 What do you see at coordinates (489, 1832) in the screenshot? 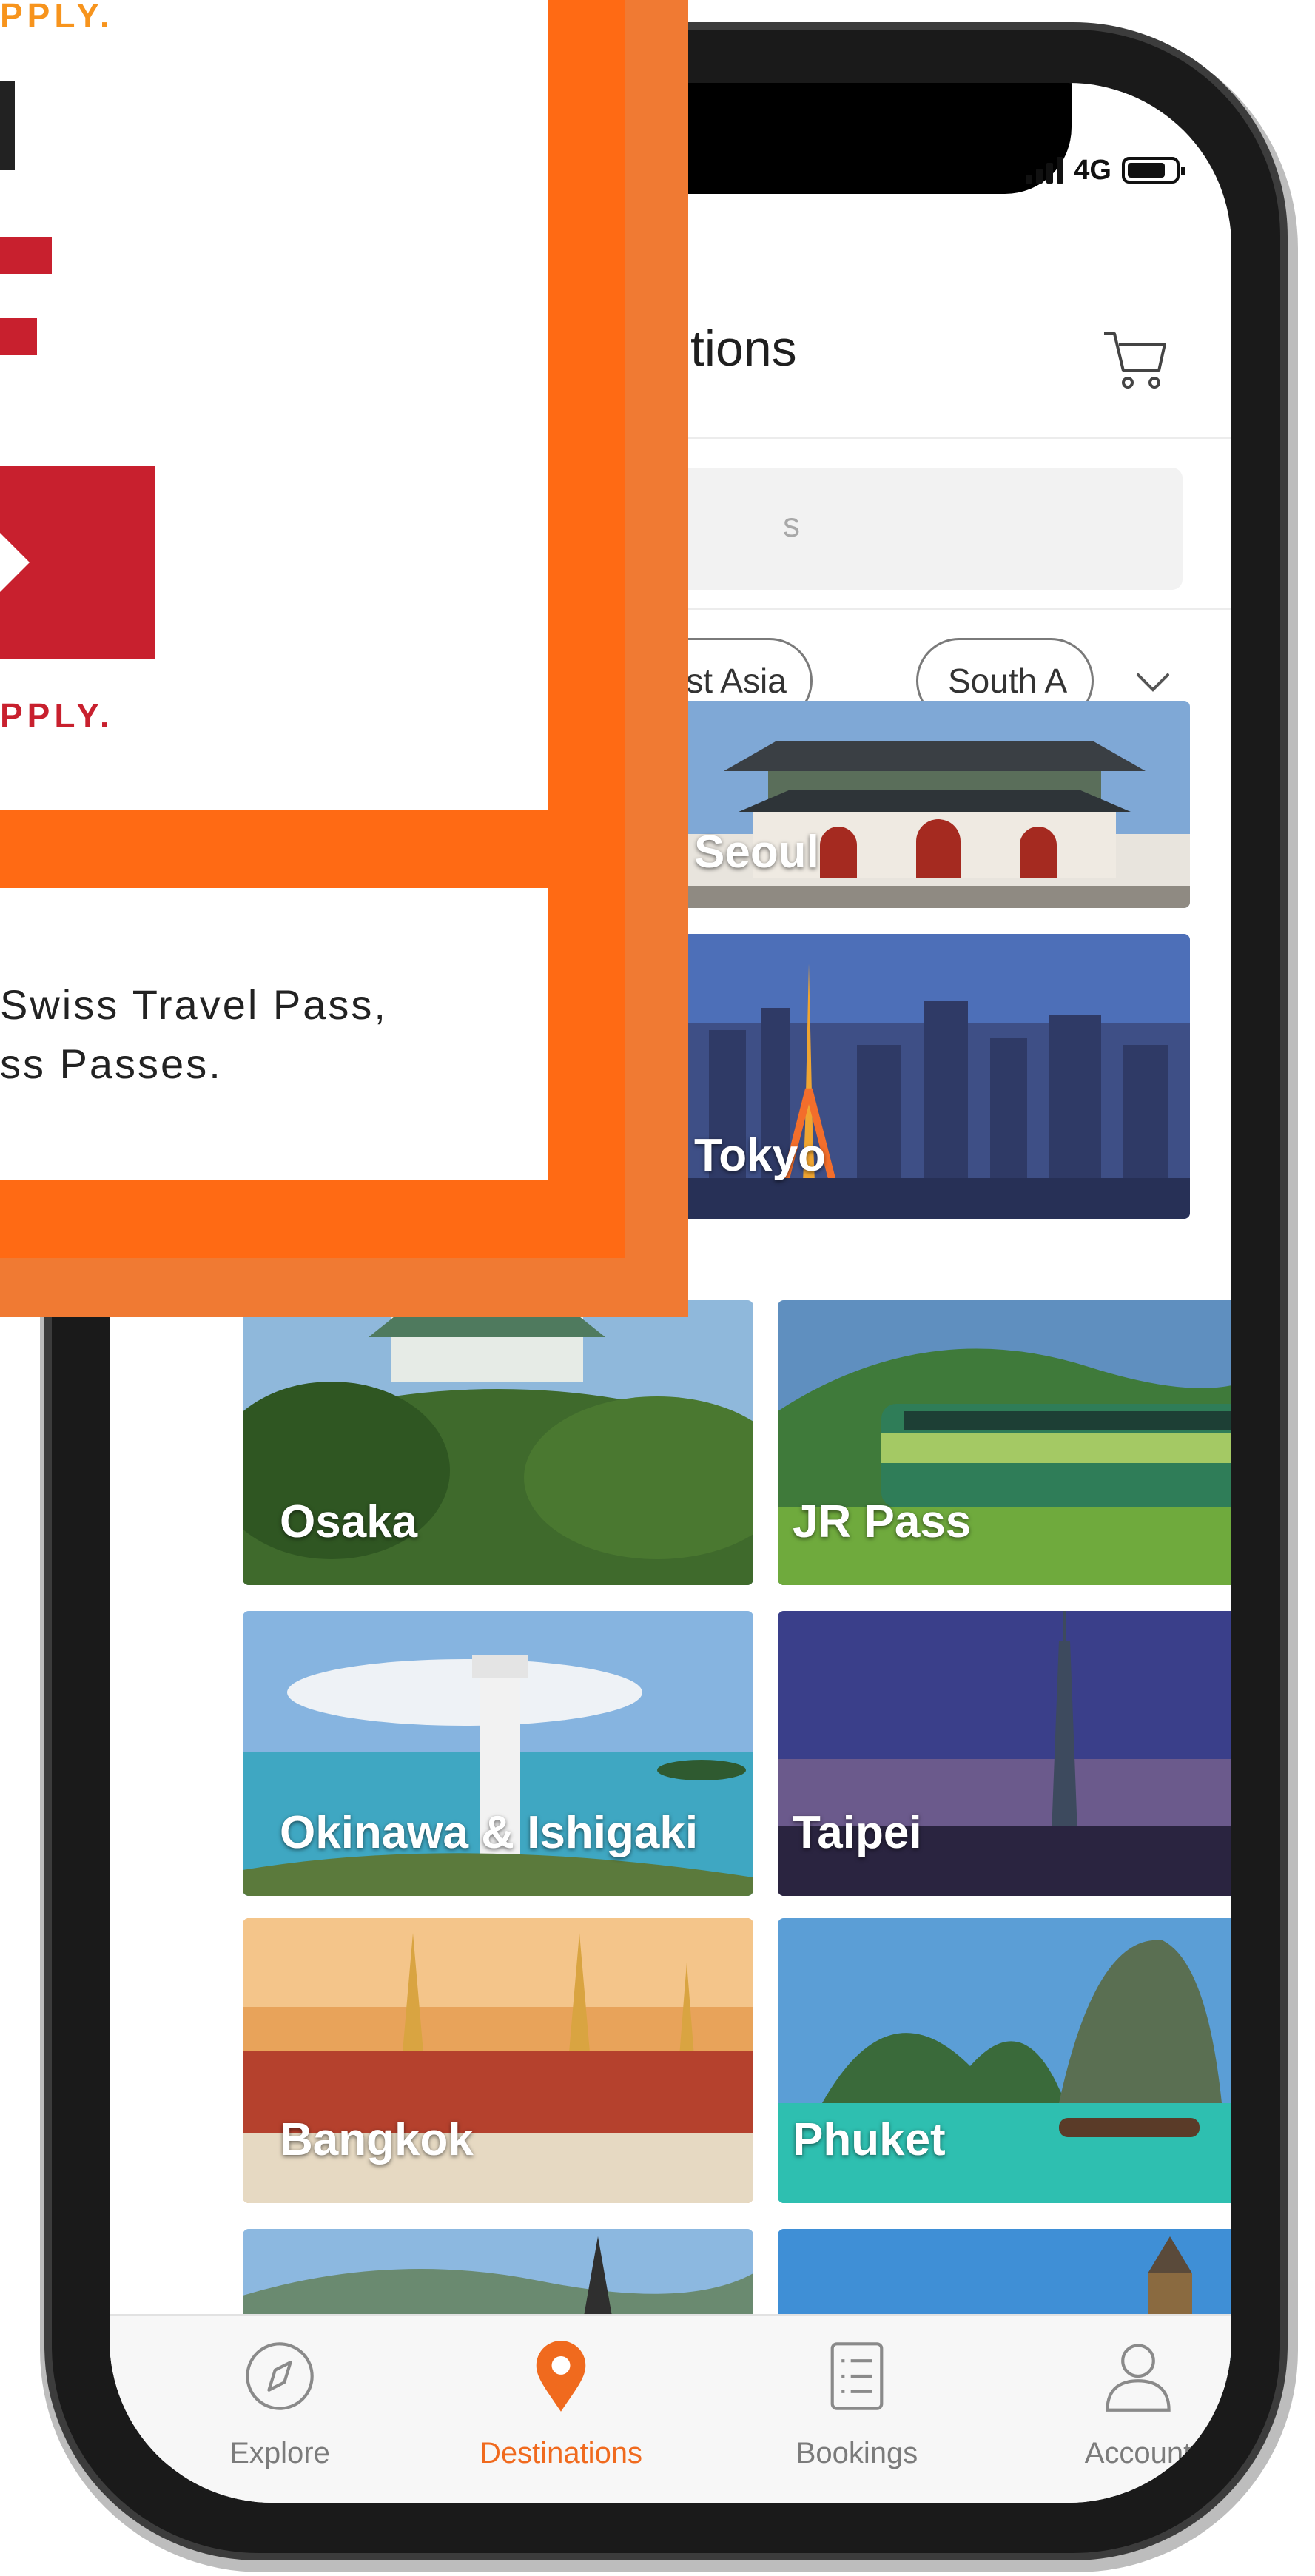
I see `card-label: Okinawa & Ishigaki` at bounding box center [489, 1832].